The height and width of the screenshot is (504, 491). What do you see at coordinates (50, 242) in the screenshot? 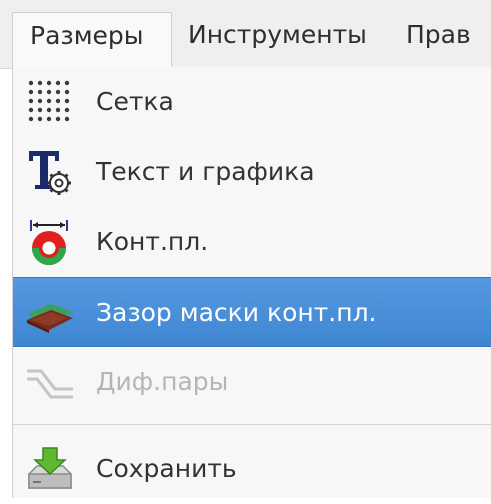
I see `pad-icon` at bounding box center [50, 242].